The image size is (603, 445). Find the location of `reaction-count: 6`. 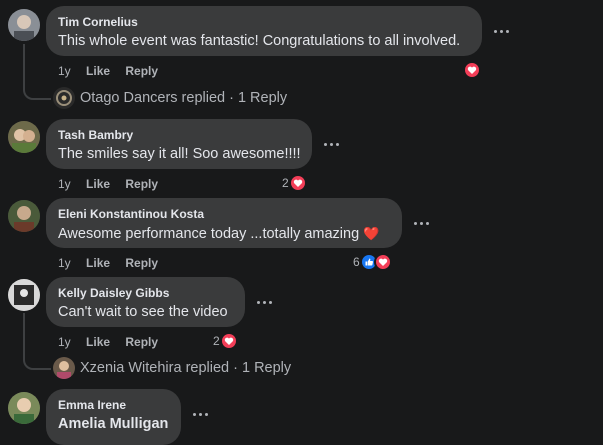

reaction-count: 6 is located at coordinates (356, 262).